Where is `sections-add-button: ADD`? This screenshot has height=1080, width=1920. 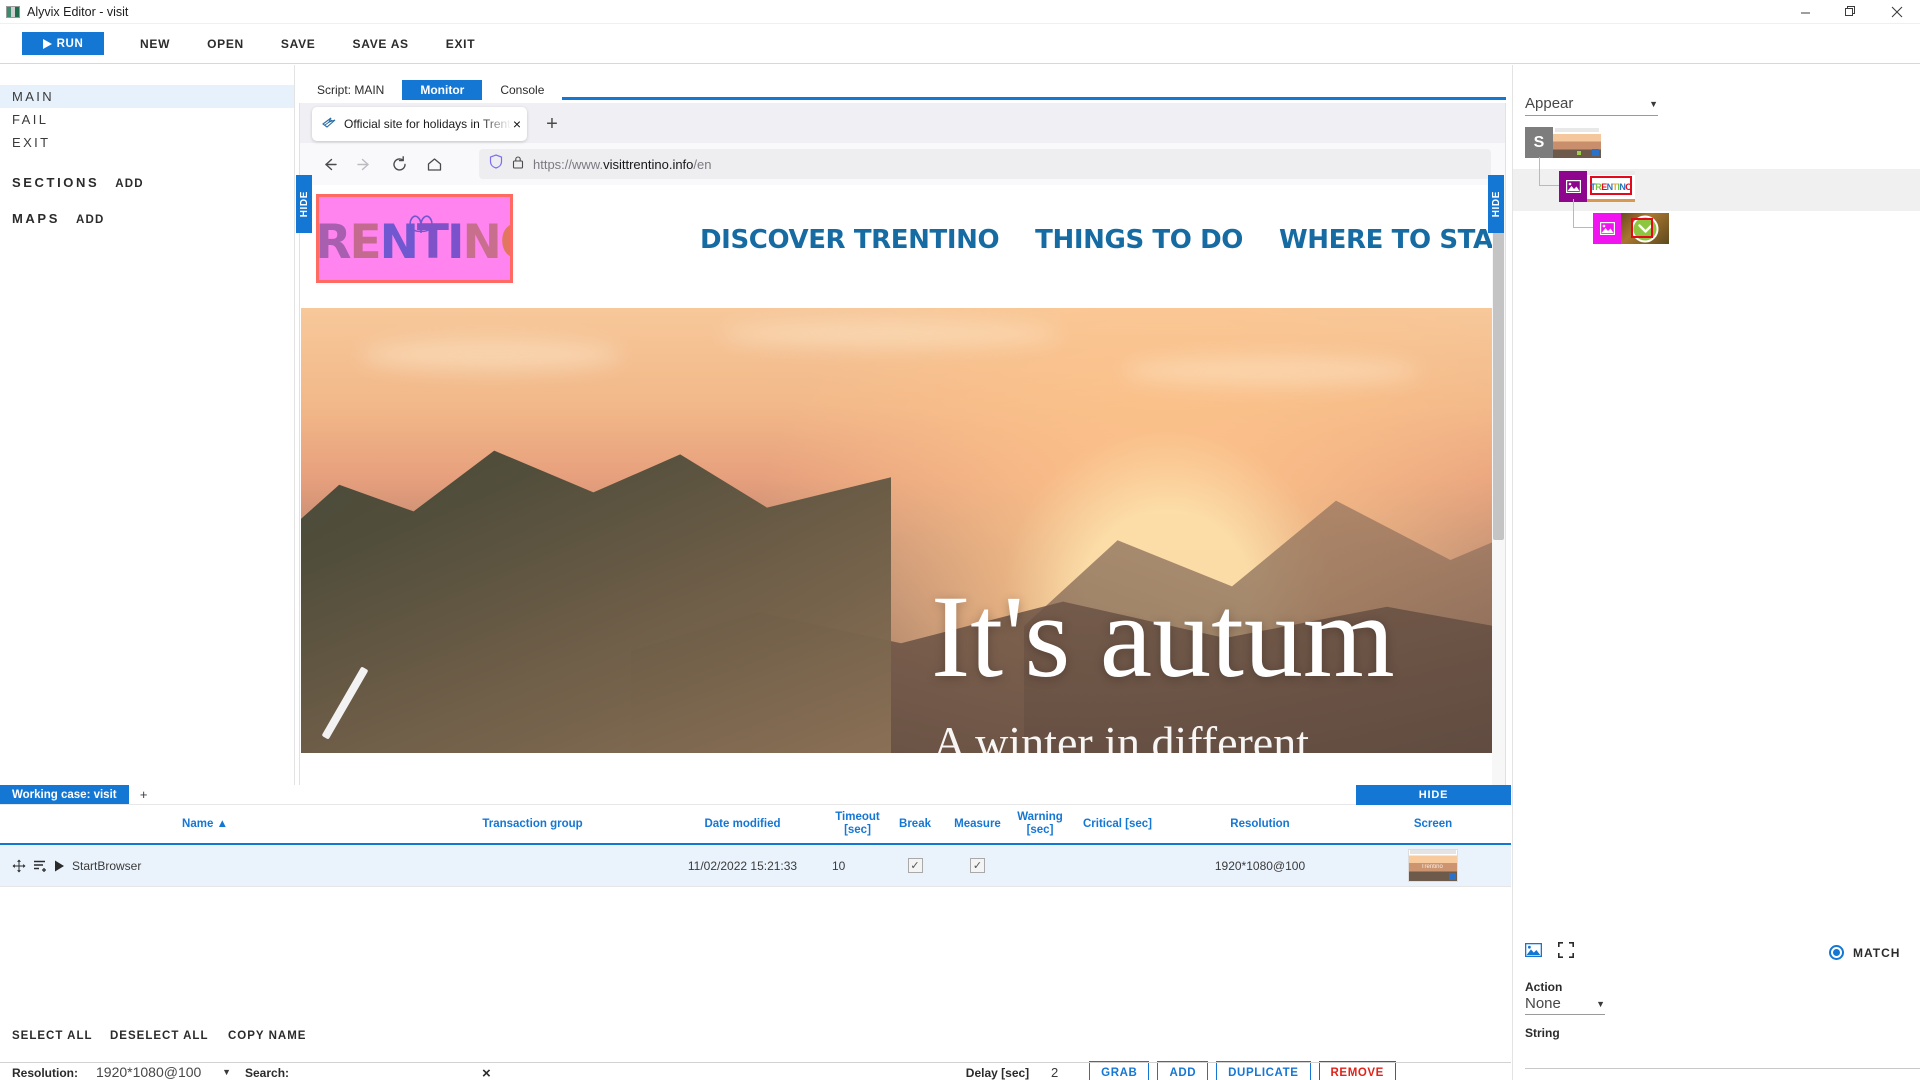
sections-add-button: ADD is located at coordinates (129, 184).